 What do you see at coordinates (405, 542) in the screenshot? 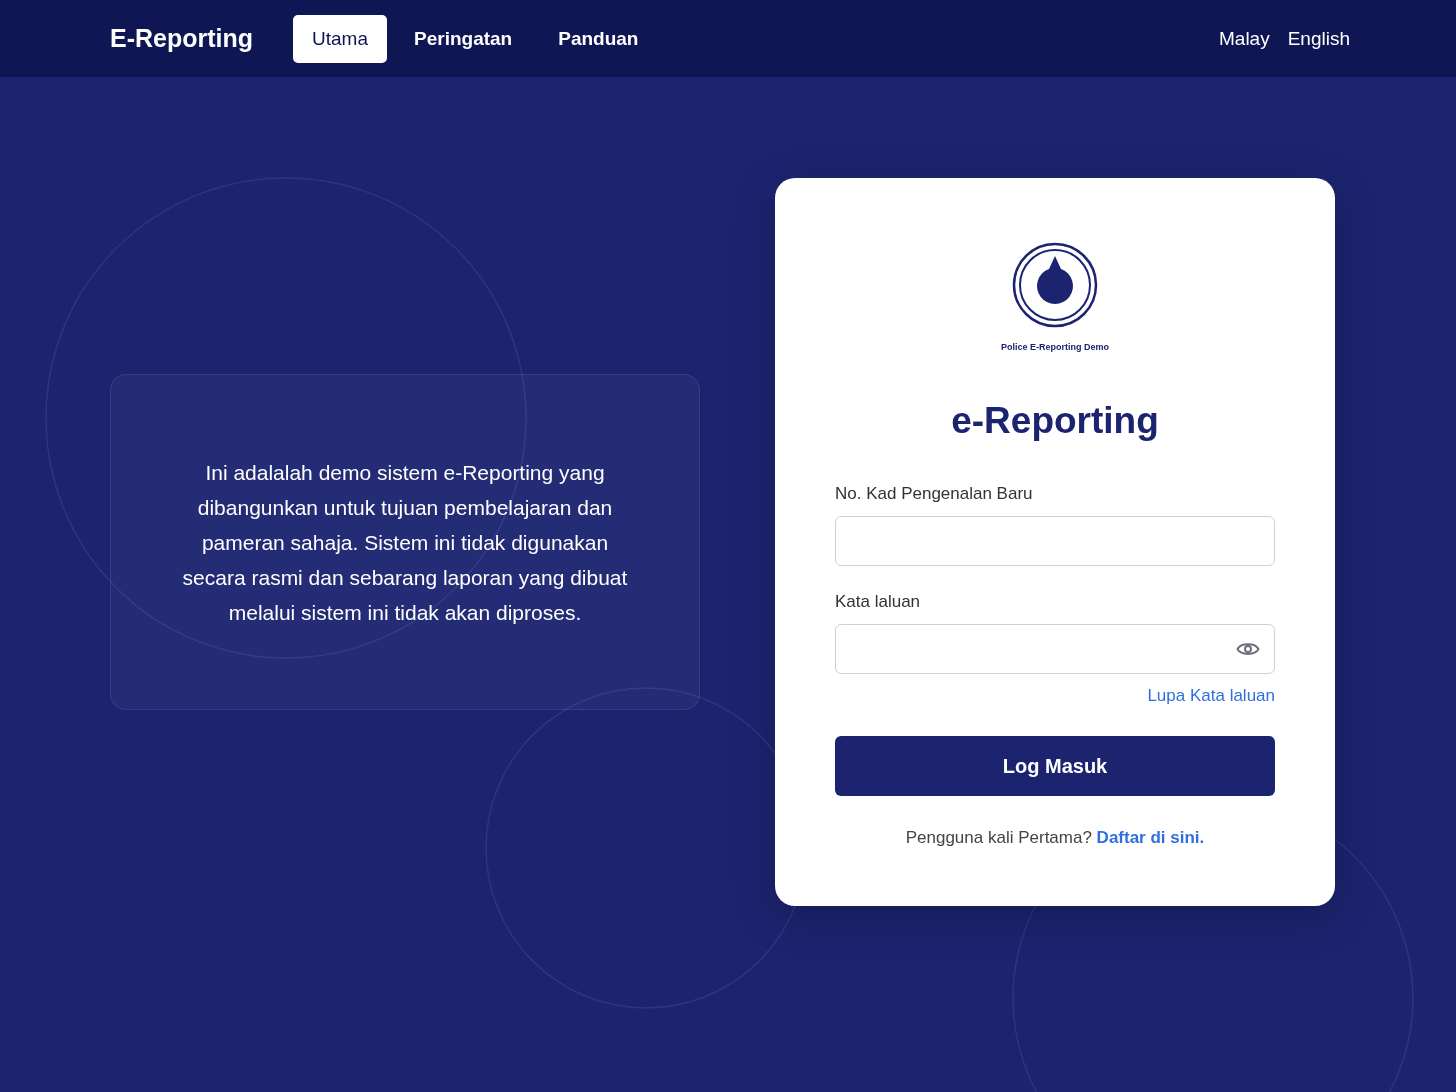
I see `info-text: Ini adalalah demo sistem e-Reporting yang dibangunkan untuk tujuan pembelajaran dan pameran sahaja. Sistem ini tidak digunakan secara rasmi dan sebarang laporan yang dibuat melalui sistem ini tidak akan diproses.` at bounding box center [405, 542].